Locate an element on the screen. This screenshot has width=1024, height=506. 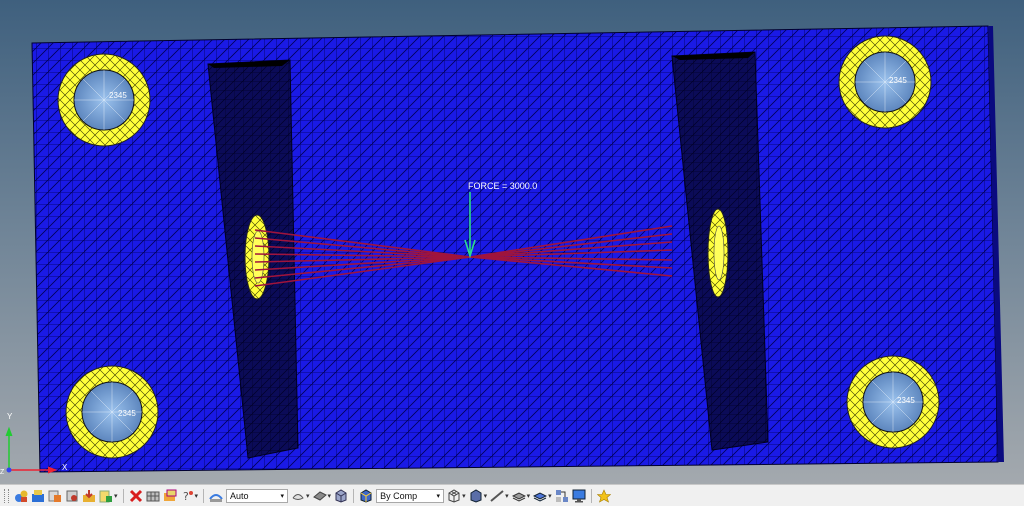
question-icon: ? is located at coordinates (187, 496).